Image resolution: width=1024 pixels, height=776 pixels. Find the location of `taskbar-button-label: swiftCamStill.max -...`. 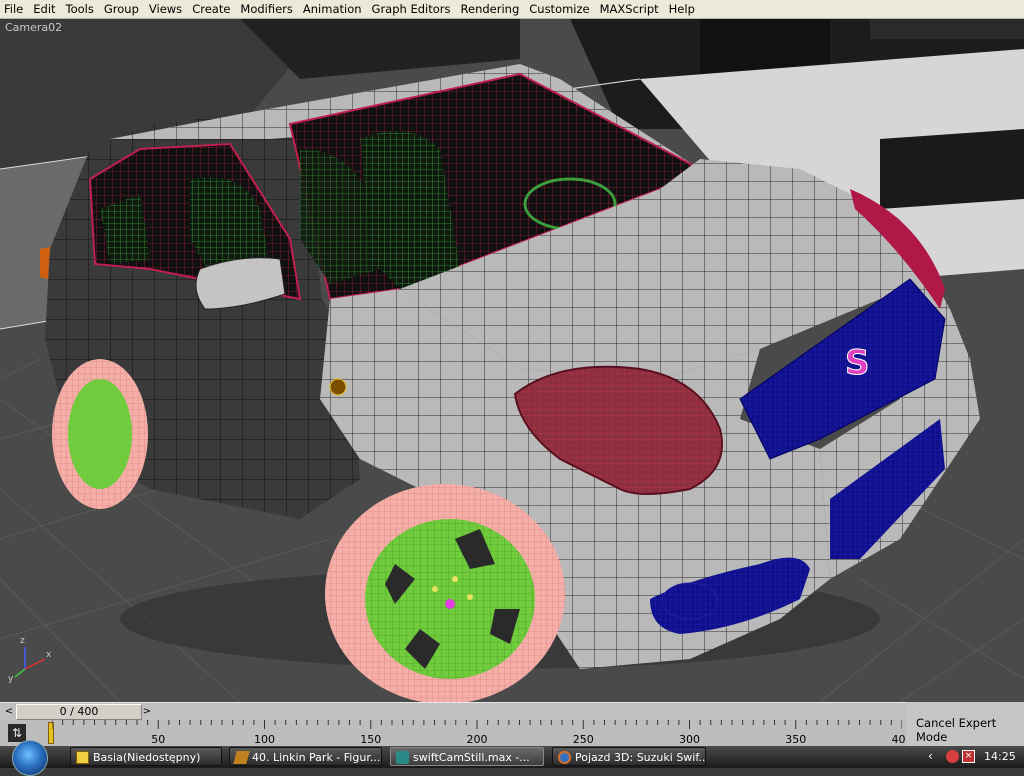

taskbar-button-label: swiftCamStill.max -... is located at coordinates (471, 757).